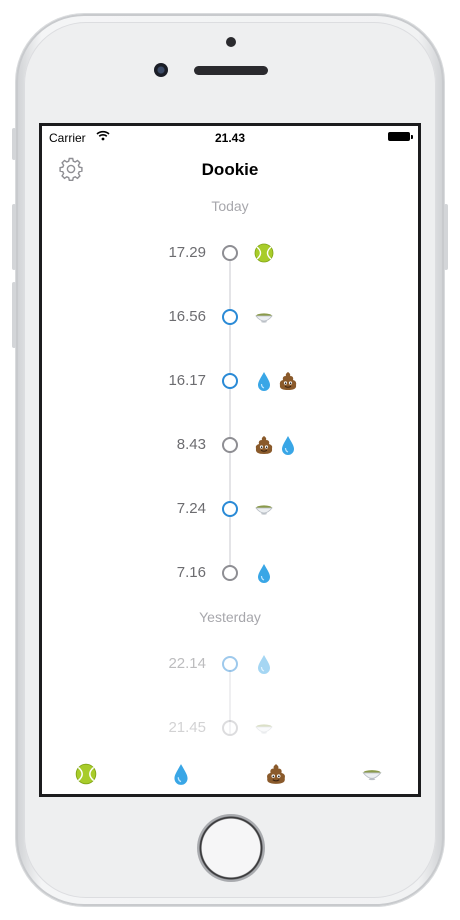 The image size is (460, 920). I want to click on timeline-entry: 22.14, so click(230, 664).